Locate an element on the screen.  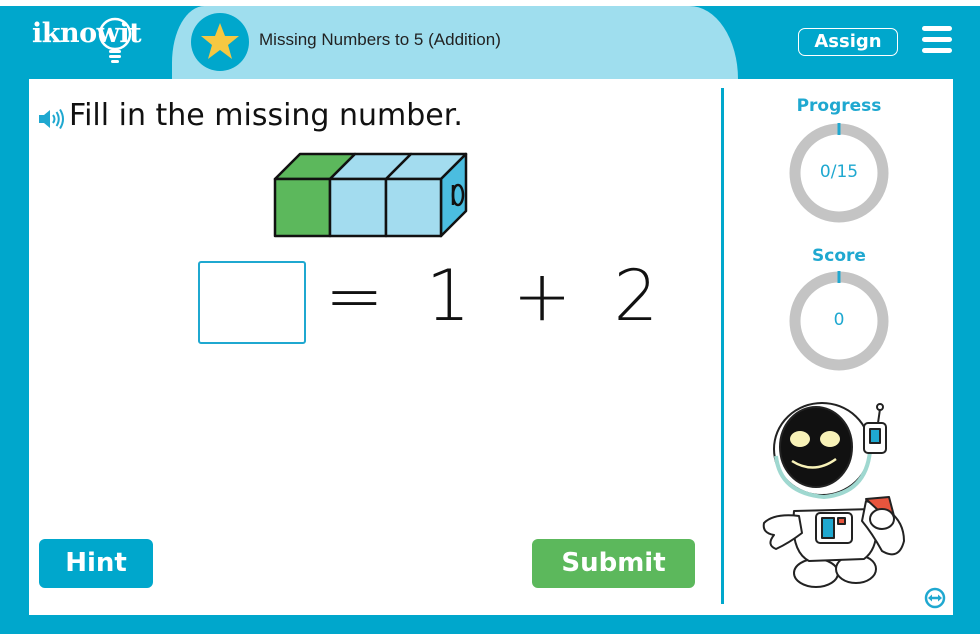
score-ring-marker is located at coordinates (839, 277).